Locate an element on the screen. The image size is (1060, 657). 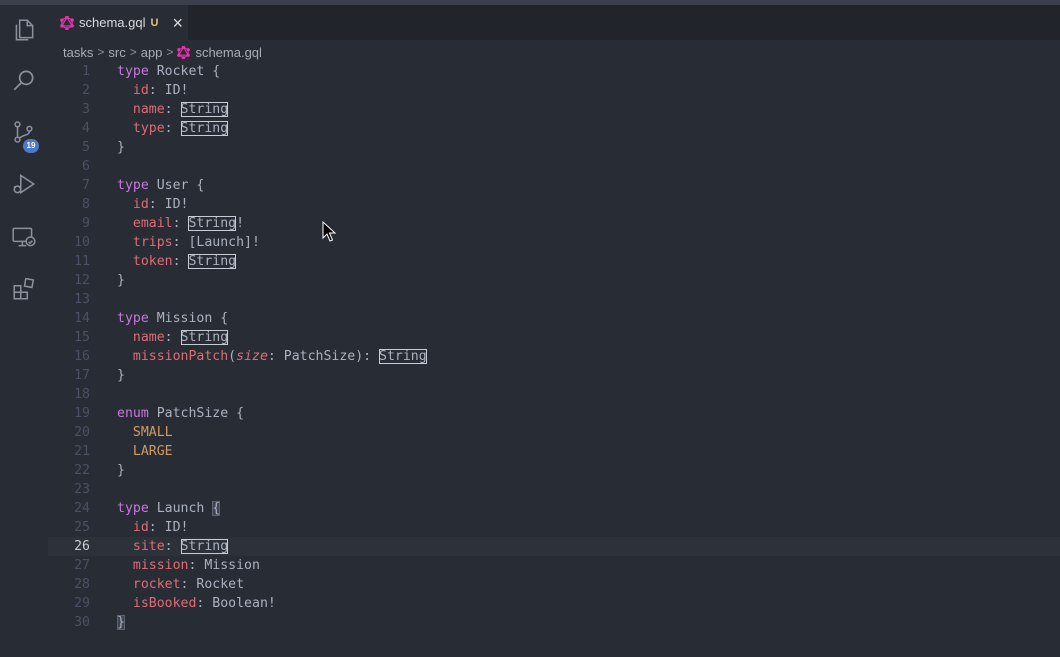
line-number: 19 is located at coordinates (82, 413).